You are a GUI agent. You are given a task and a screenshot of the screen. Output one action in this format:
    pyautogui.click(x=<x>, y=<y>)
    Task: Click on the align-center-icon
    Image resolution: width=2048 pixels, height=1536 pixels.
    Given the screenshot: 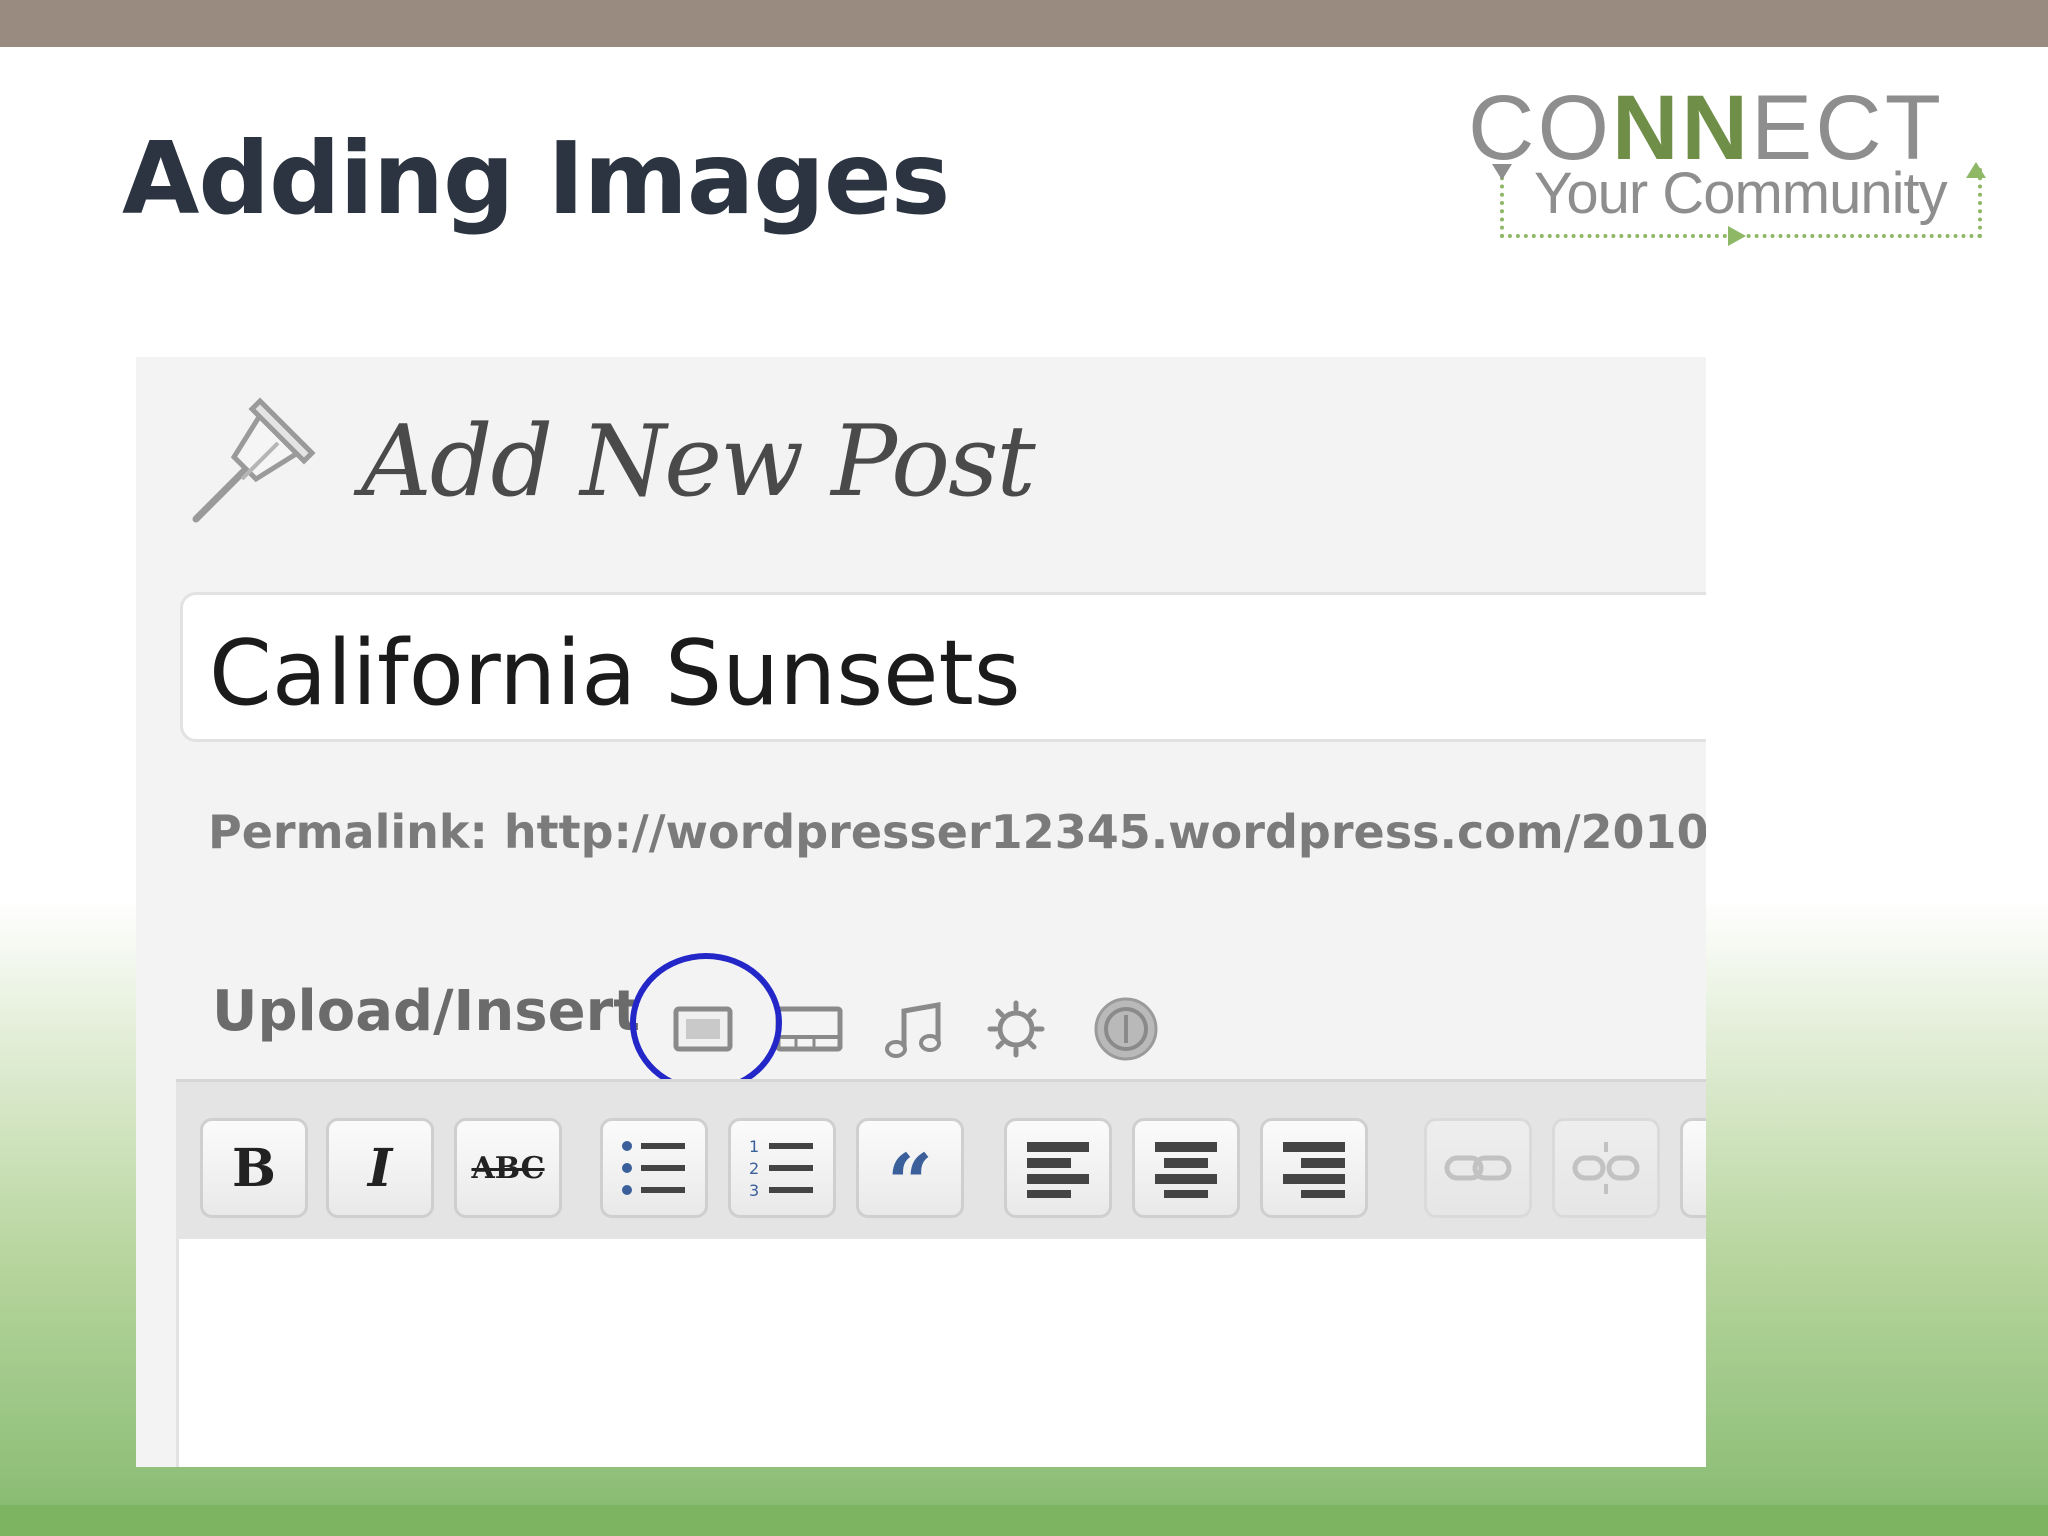 What is the action you would take?
    pyautogui.click(x=1186, y=1170)
    